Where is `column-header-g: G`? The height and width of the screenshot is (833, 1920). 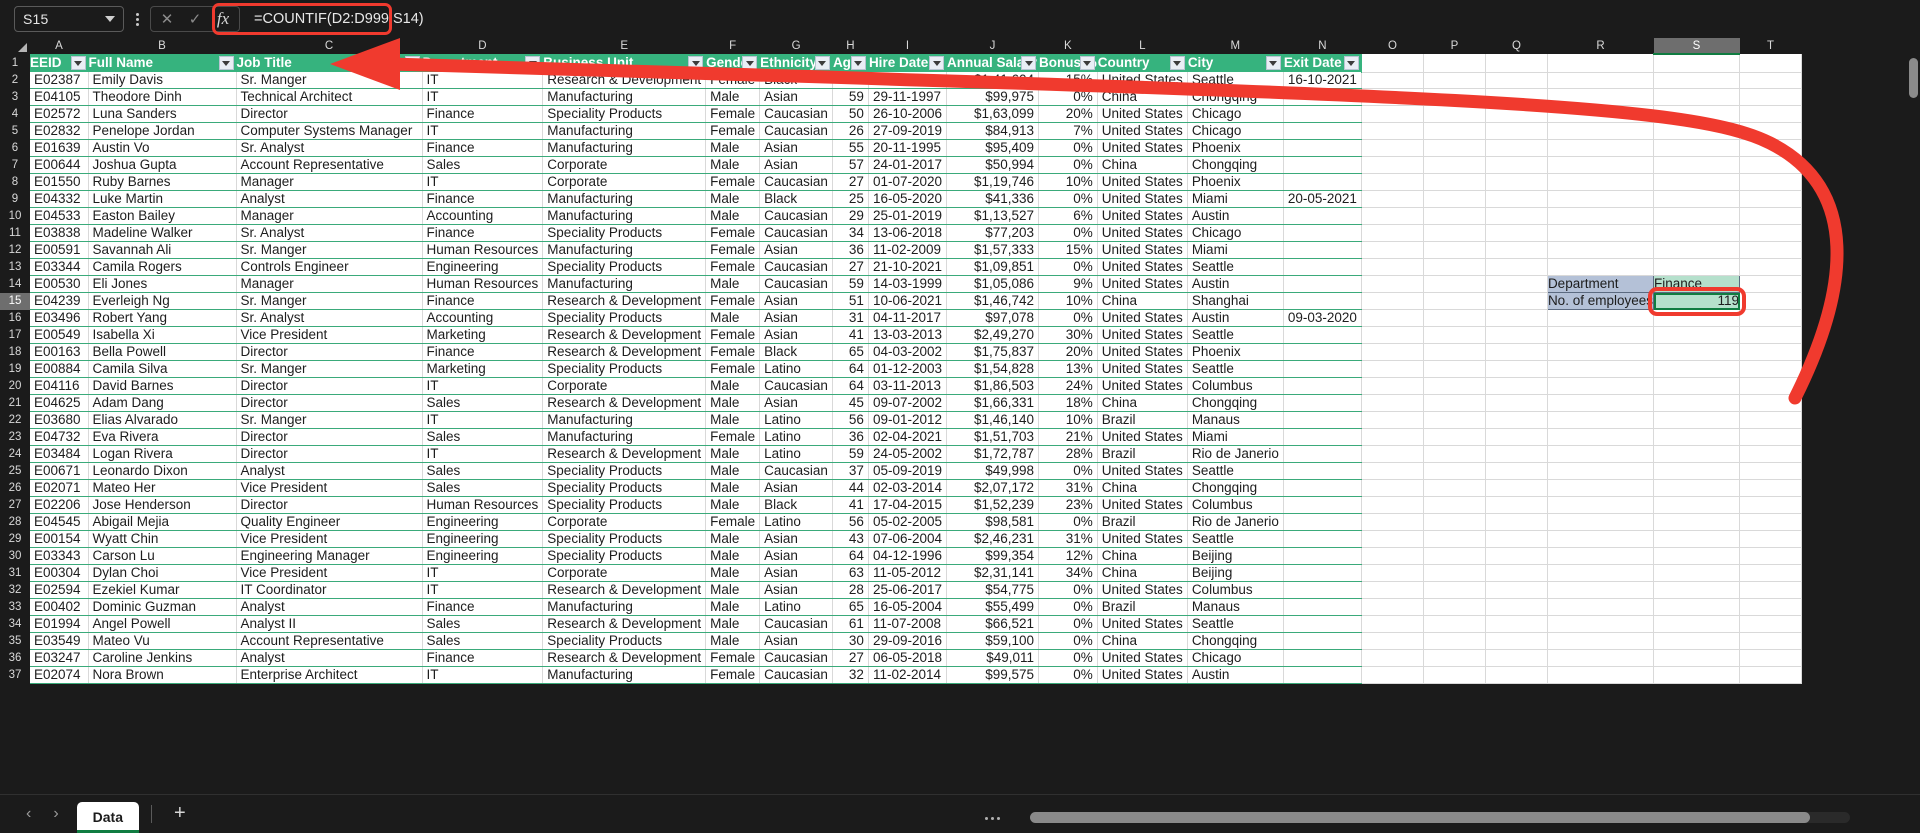
column-header-g: G is located at coordinates (796, 46).